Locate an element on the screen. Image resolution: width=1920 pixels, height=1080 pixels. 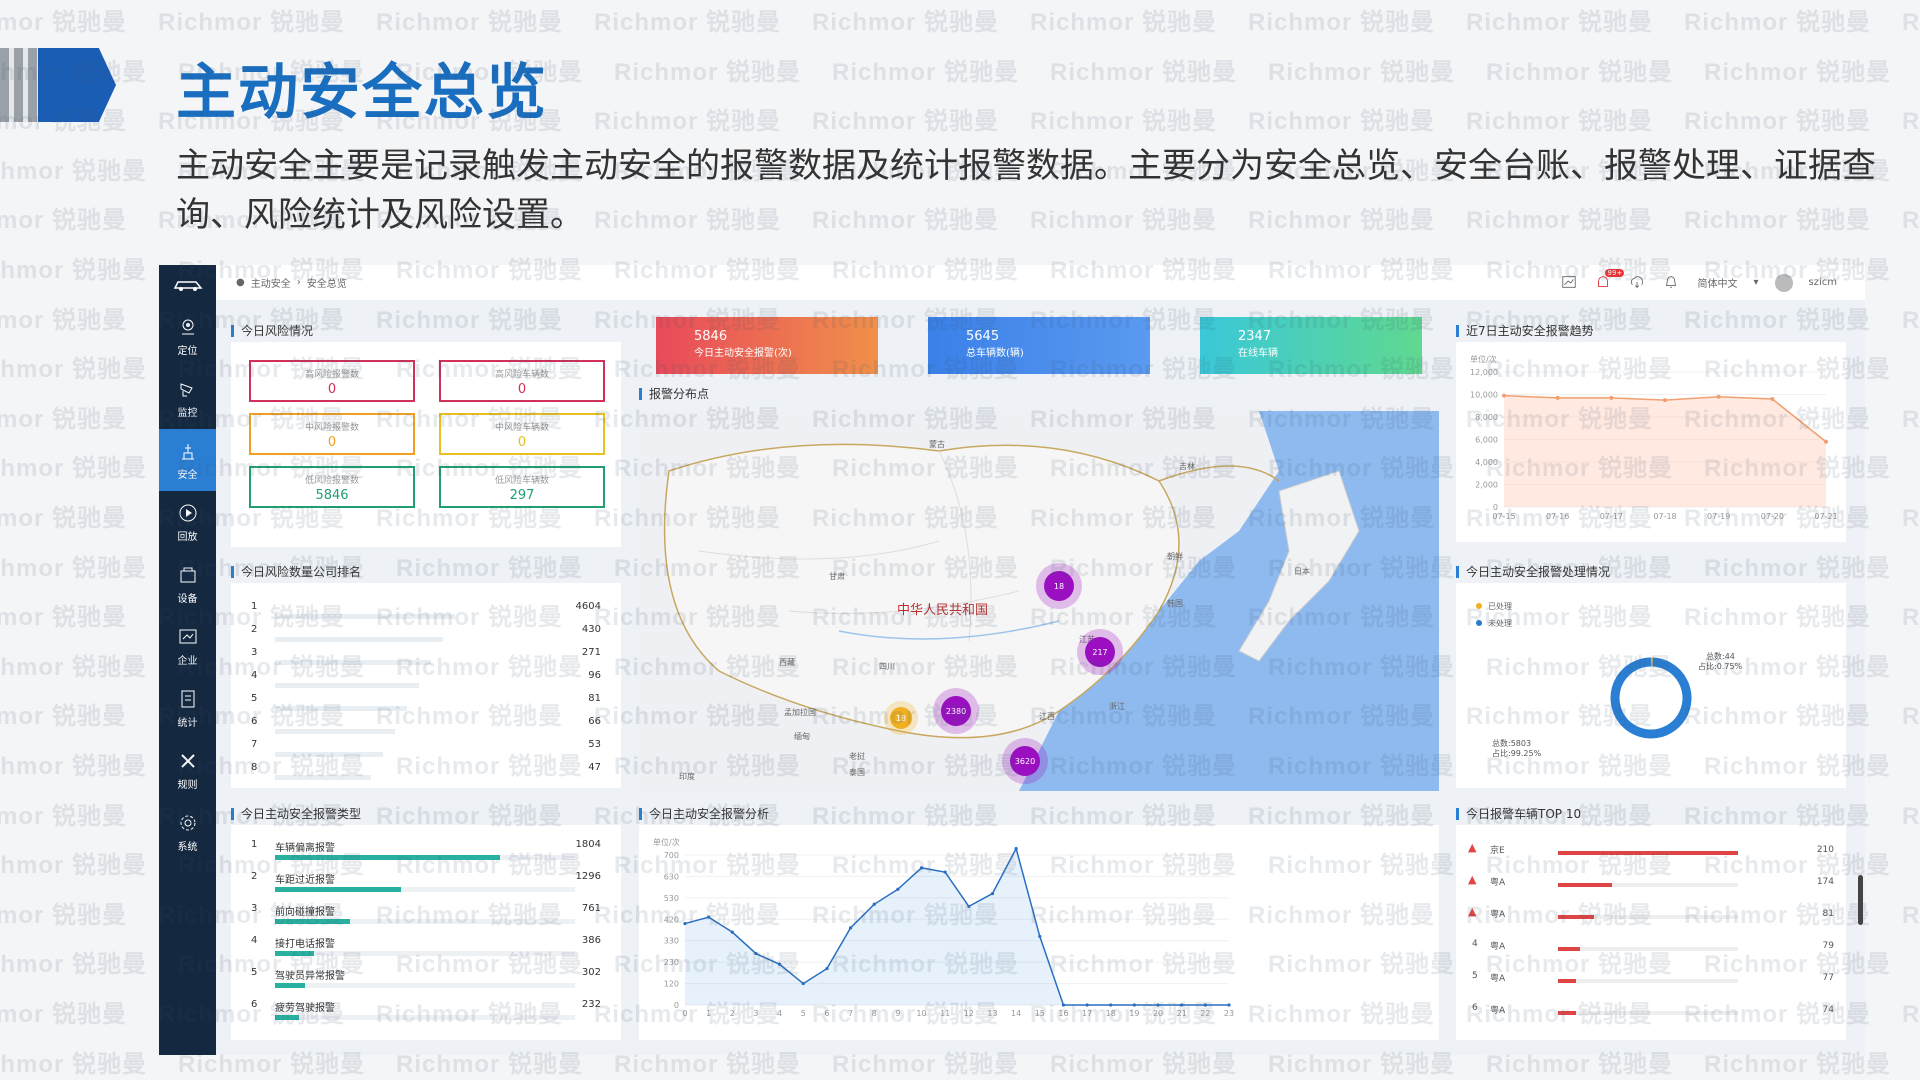
risk-box: 高风险车辆数 0 is located at coordinates (522, 381).